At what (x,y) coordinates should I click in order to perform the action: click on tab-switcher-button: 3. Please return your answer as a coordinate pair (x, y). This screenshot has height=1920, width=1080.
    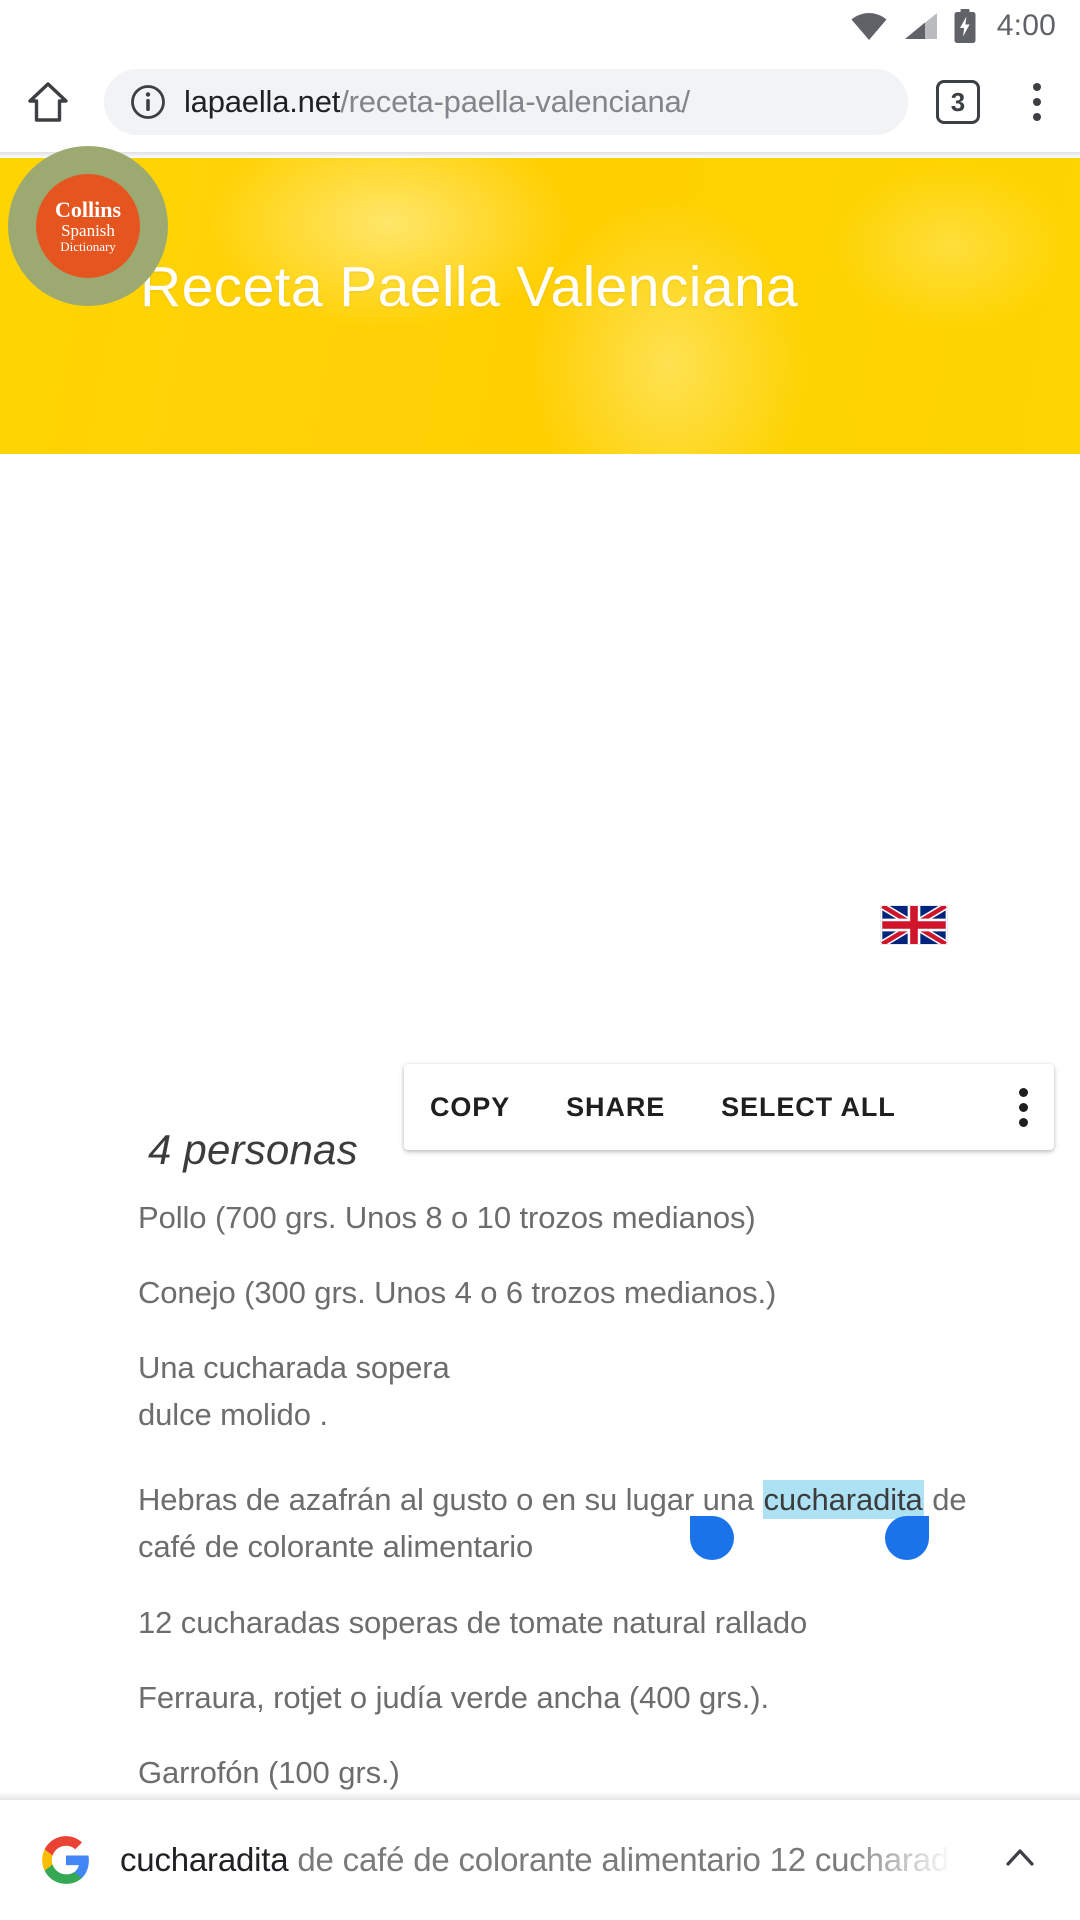
    Looking at the image, I should click on (958, 102).